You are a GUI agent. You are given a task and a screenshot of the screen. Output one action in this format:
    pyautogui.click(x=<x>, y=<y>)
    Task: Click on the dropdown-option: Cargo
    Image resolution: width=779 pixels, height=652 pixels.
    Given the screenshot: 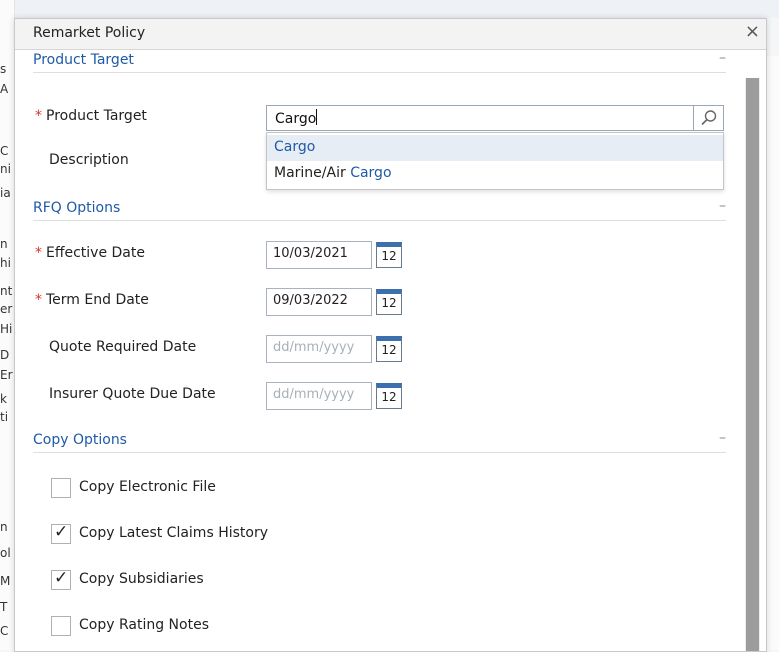 What is the action you would take?
    pyautogui.click(x=495, y=148)
    